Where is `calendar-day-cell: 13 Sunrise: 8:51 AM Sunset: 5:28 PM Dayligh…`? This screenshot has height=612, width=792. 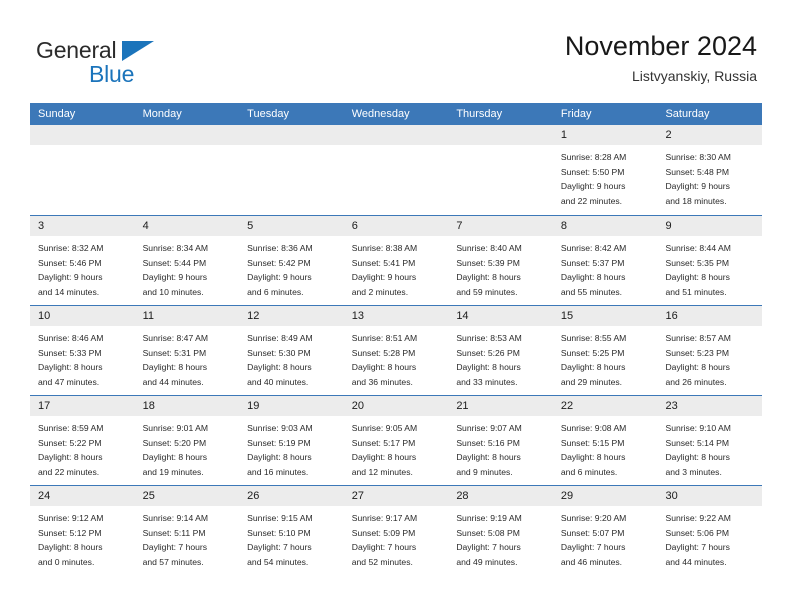
calendar-day-cell: 13 Sunrise: 8:51 AM Sunset: 5:28 PM Dayligh… is located at coordinates (396, 350).